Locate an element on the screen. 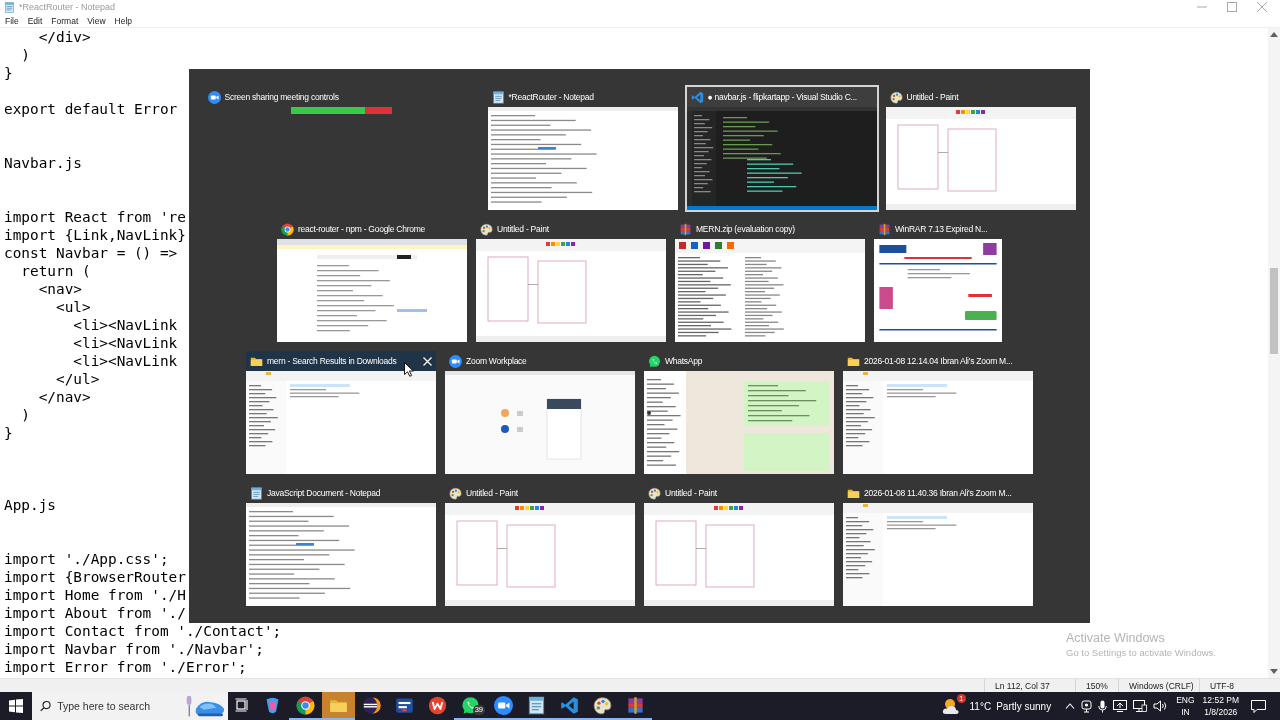 This screenshot has width=1280, height=720. screen-share-icon is located at coordinates (1120, 706).